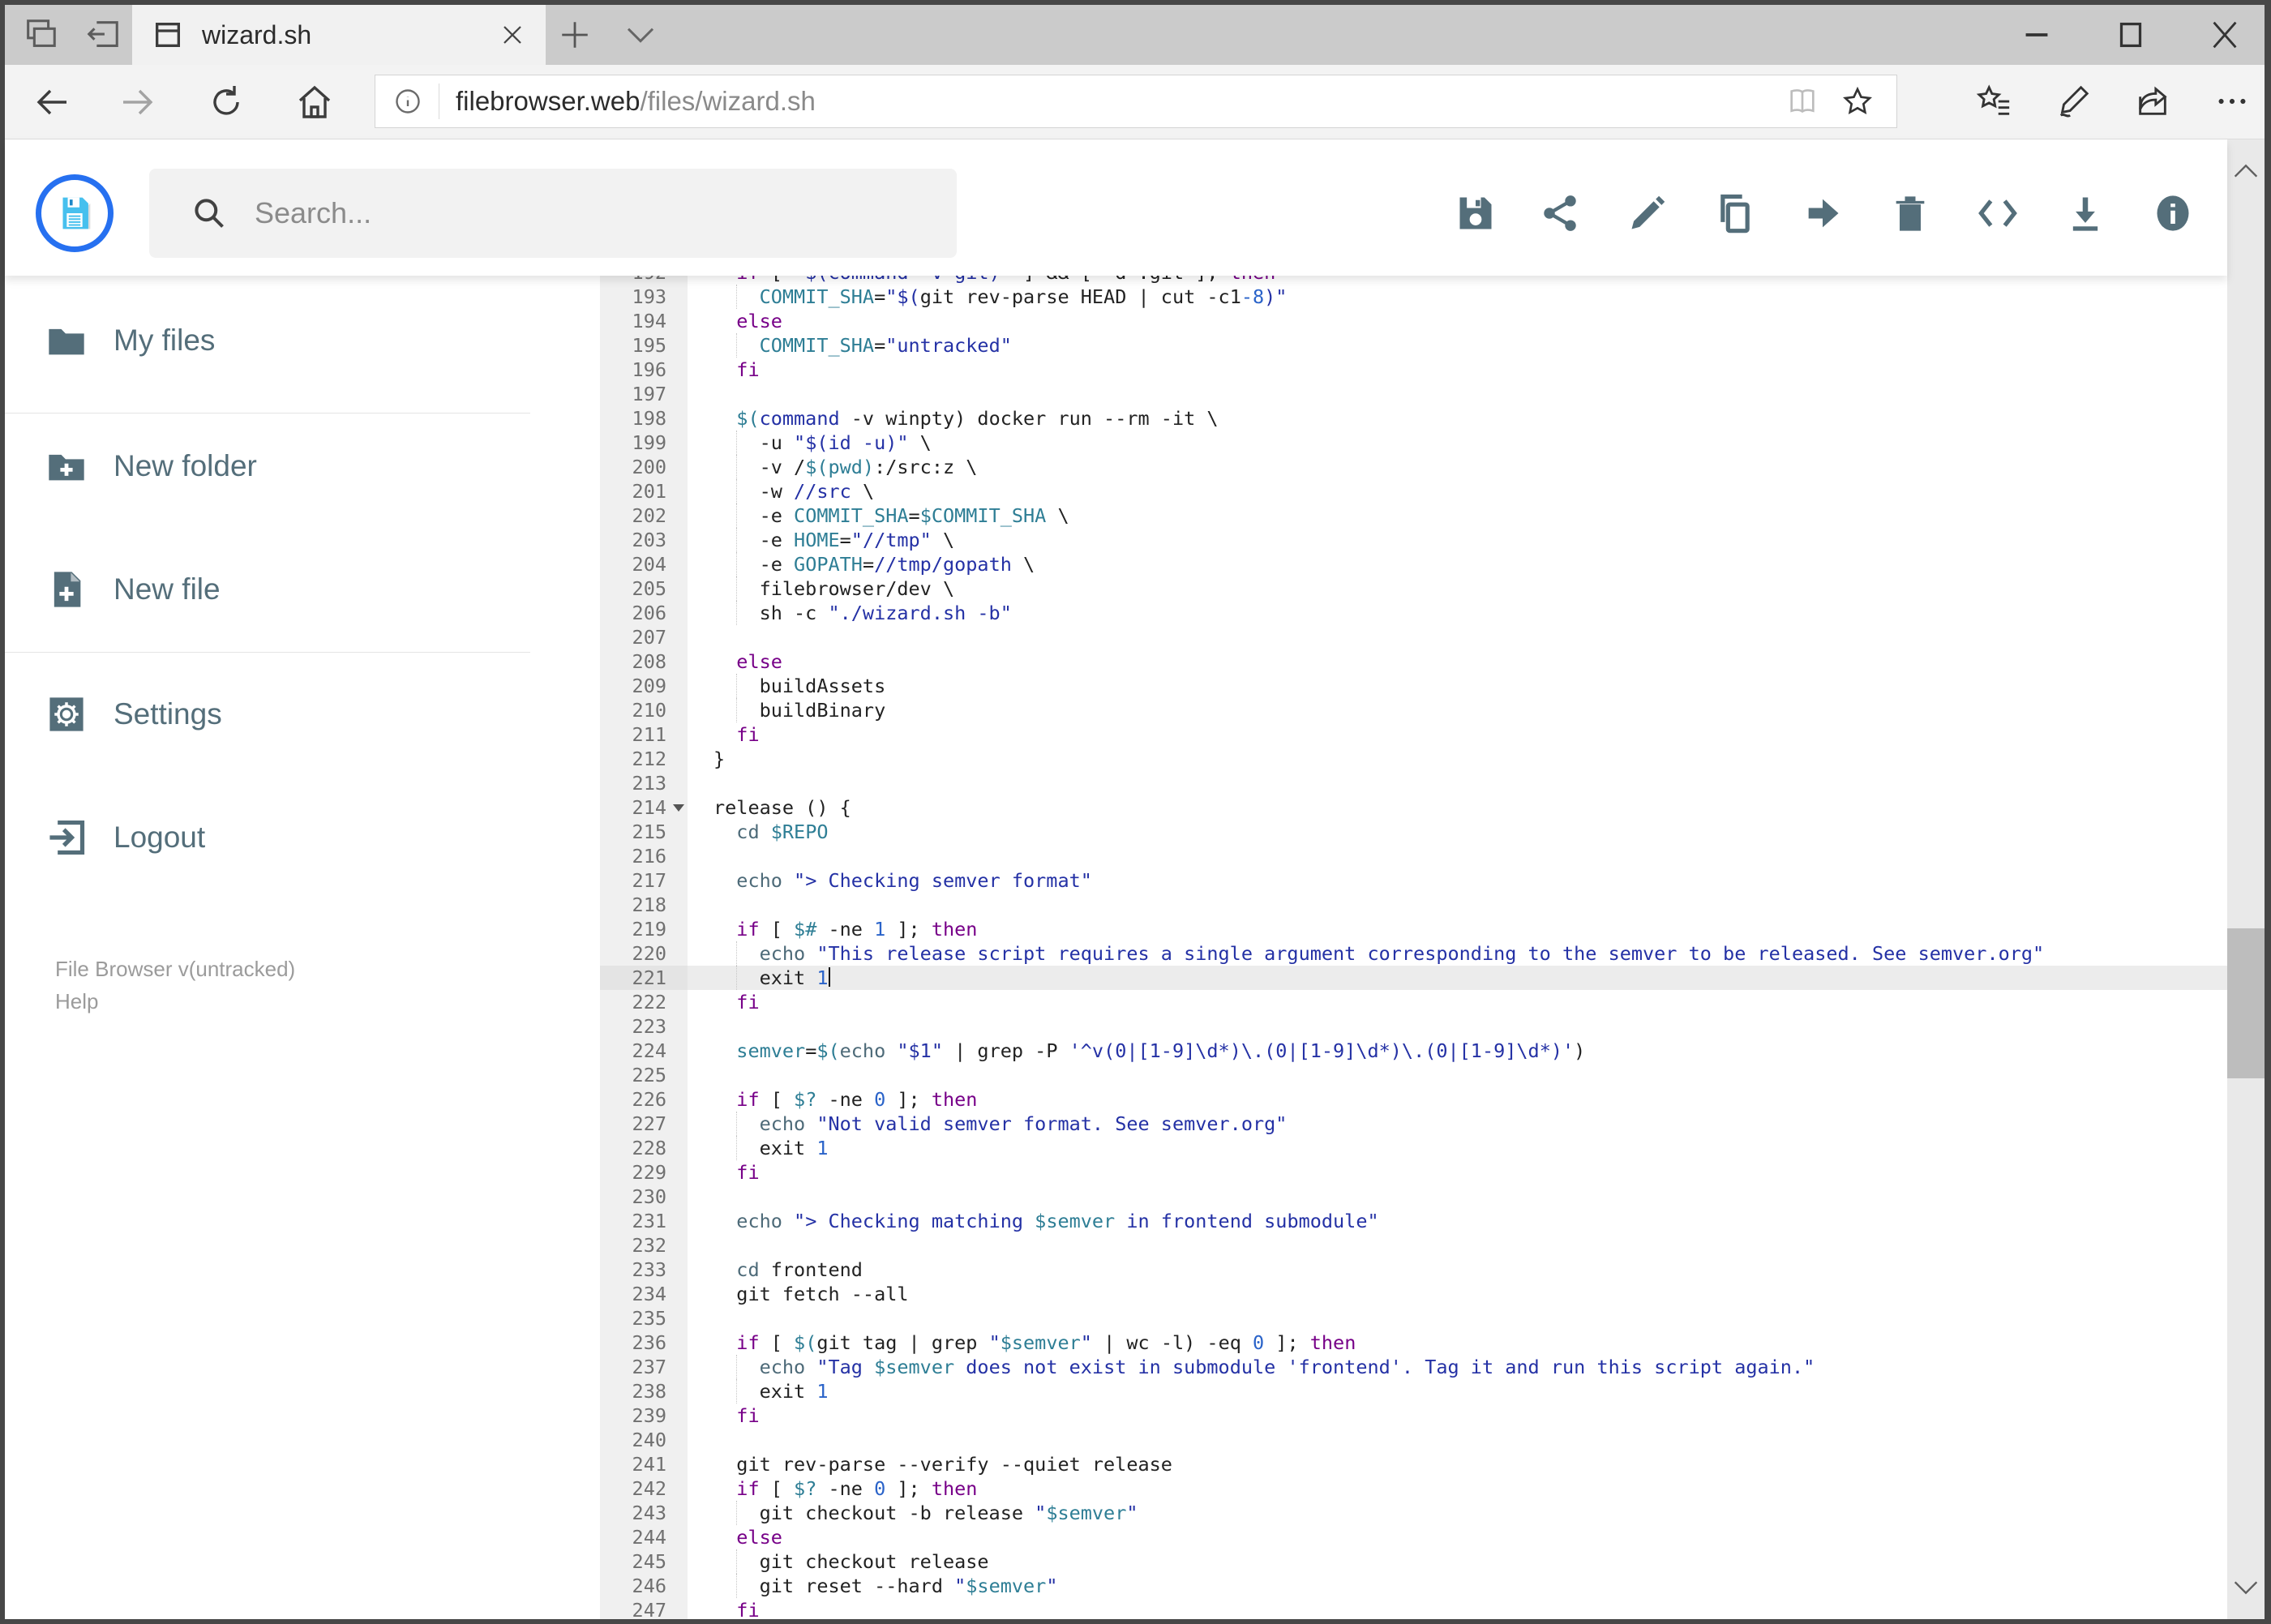 The height and width of the screenshot is (1624, 2271). I want to click on window-close-button, so click(2224, 35).